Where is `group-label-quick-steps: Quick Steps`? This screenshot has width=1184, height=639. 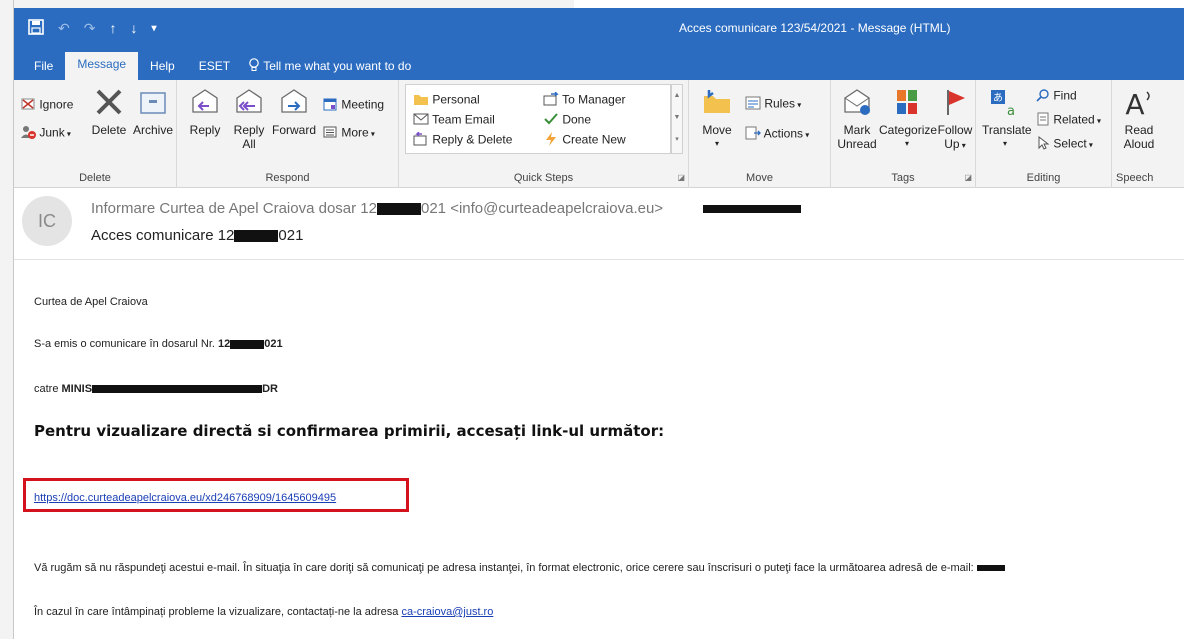
group-label-quick-steps: Quick Steps is located at coordinates (543, 178).